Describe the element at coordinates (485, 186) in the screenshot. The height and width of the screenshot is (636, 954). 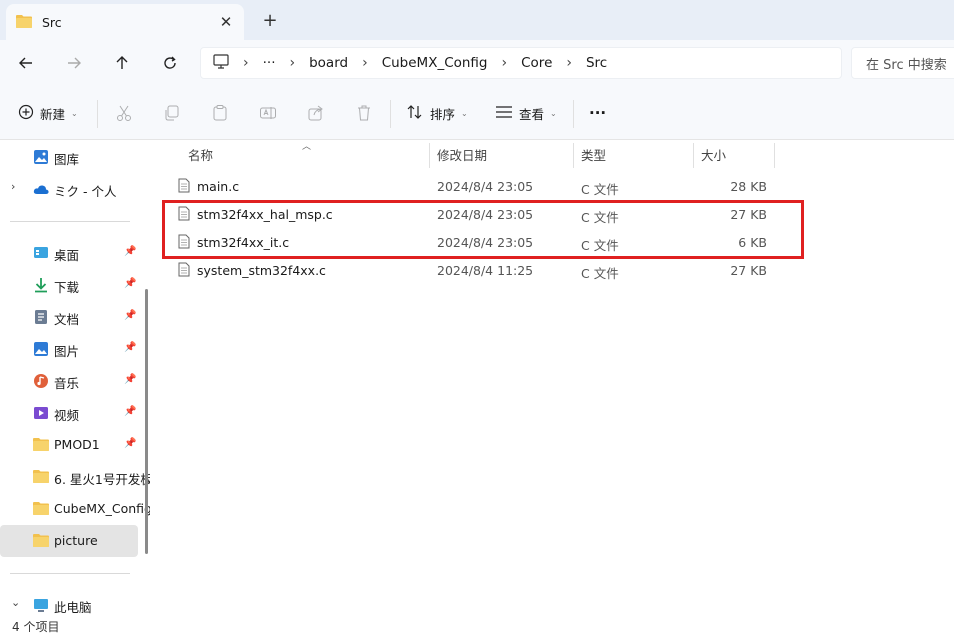
I see `file-date: 2024/8/4 23:05` at that location.